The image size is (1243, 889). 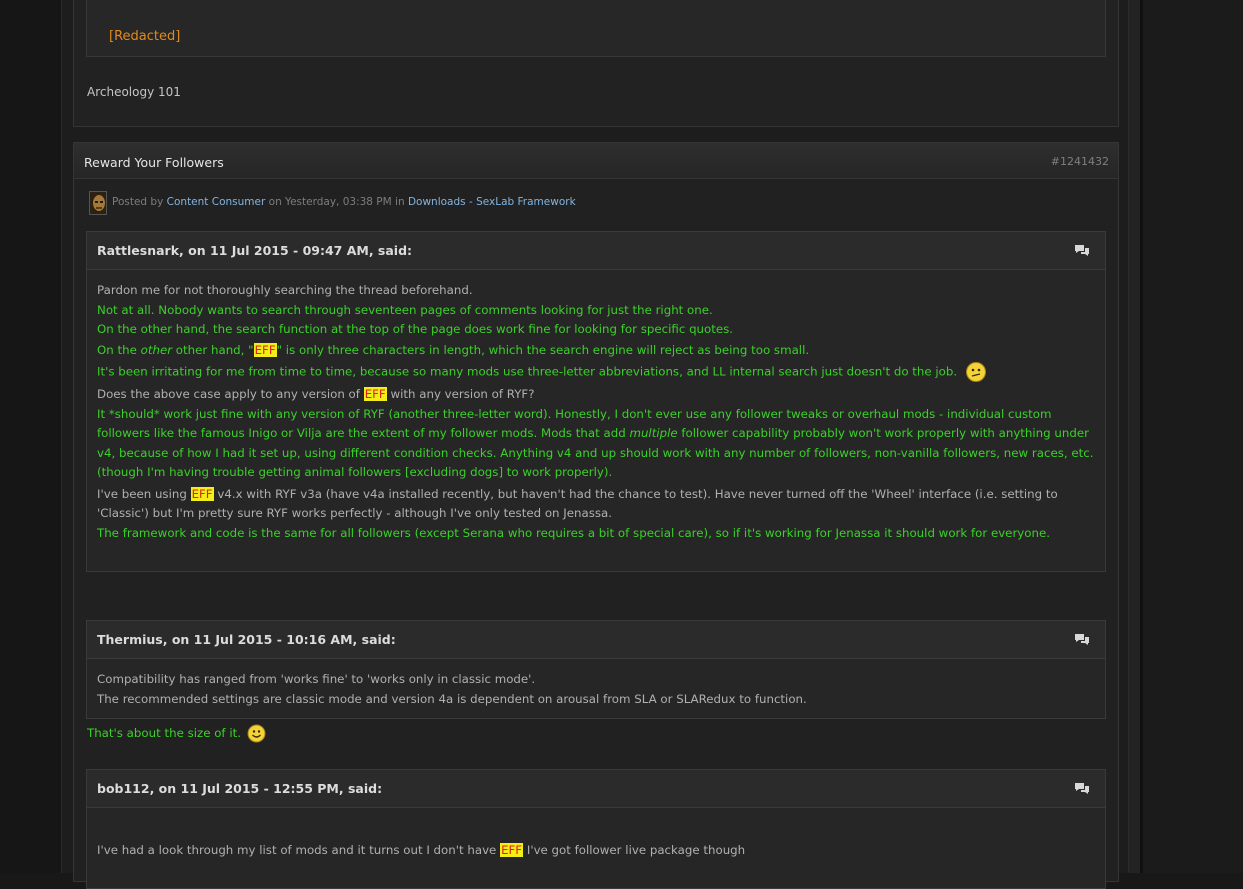 I want to click on previous-post: [Redacted] Archeology 101, so click(x=596, y=63).